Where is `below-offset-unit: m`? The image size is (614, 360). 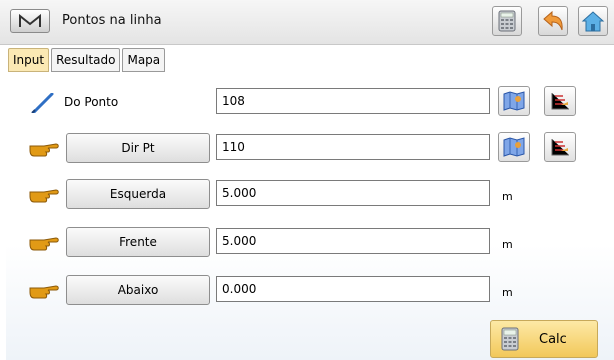
below-offset-unit: m is located at coordinates (507, 292).